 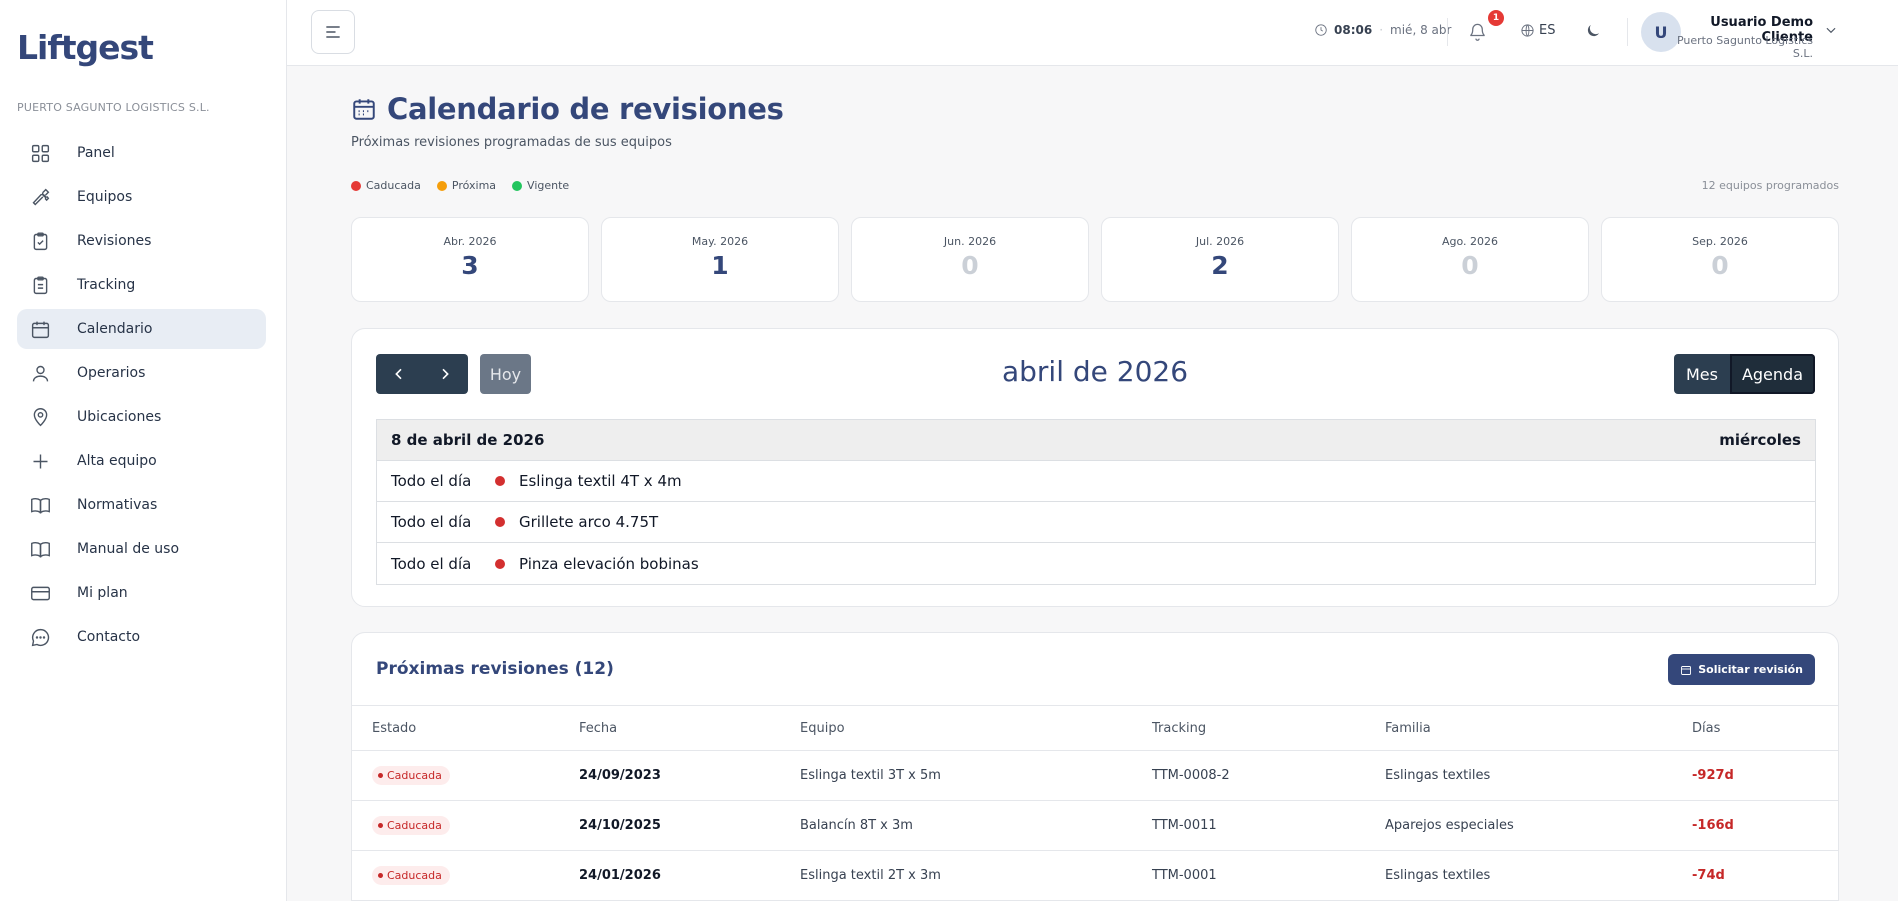 What do you see at coordinates (470, 259) in the screenshot?
I see `month-card: Abr. 2026 3` at bounding box center [470, 259].